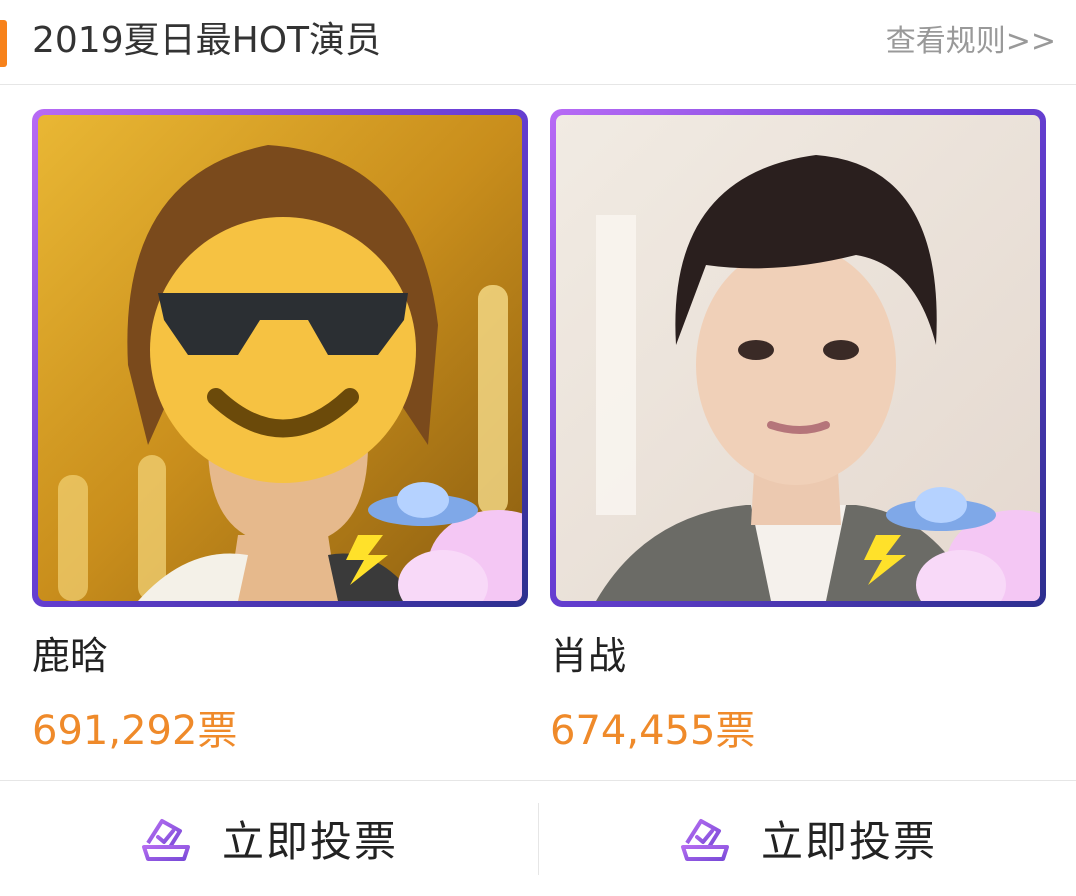 The height and width of the screenshot is (896, 1076). I want to click on header-accent-bar, so click(3, 43).